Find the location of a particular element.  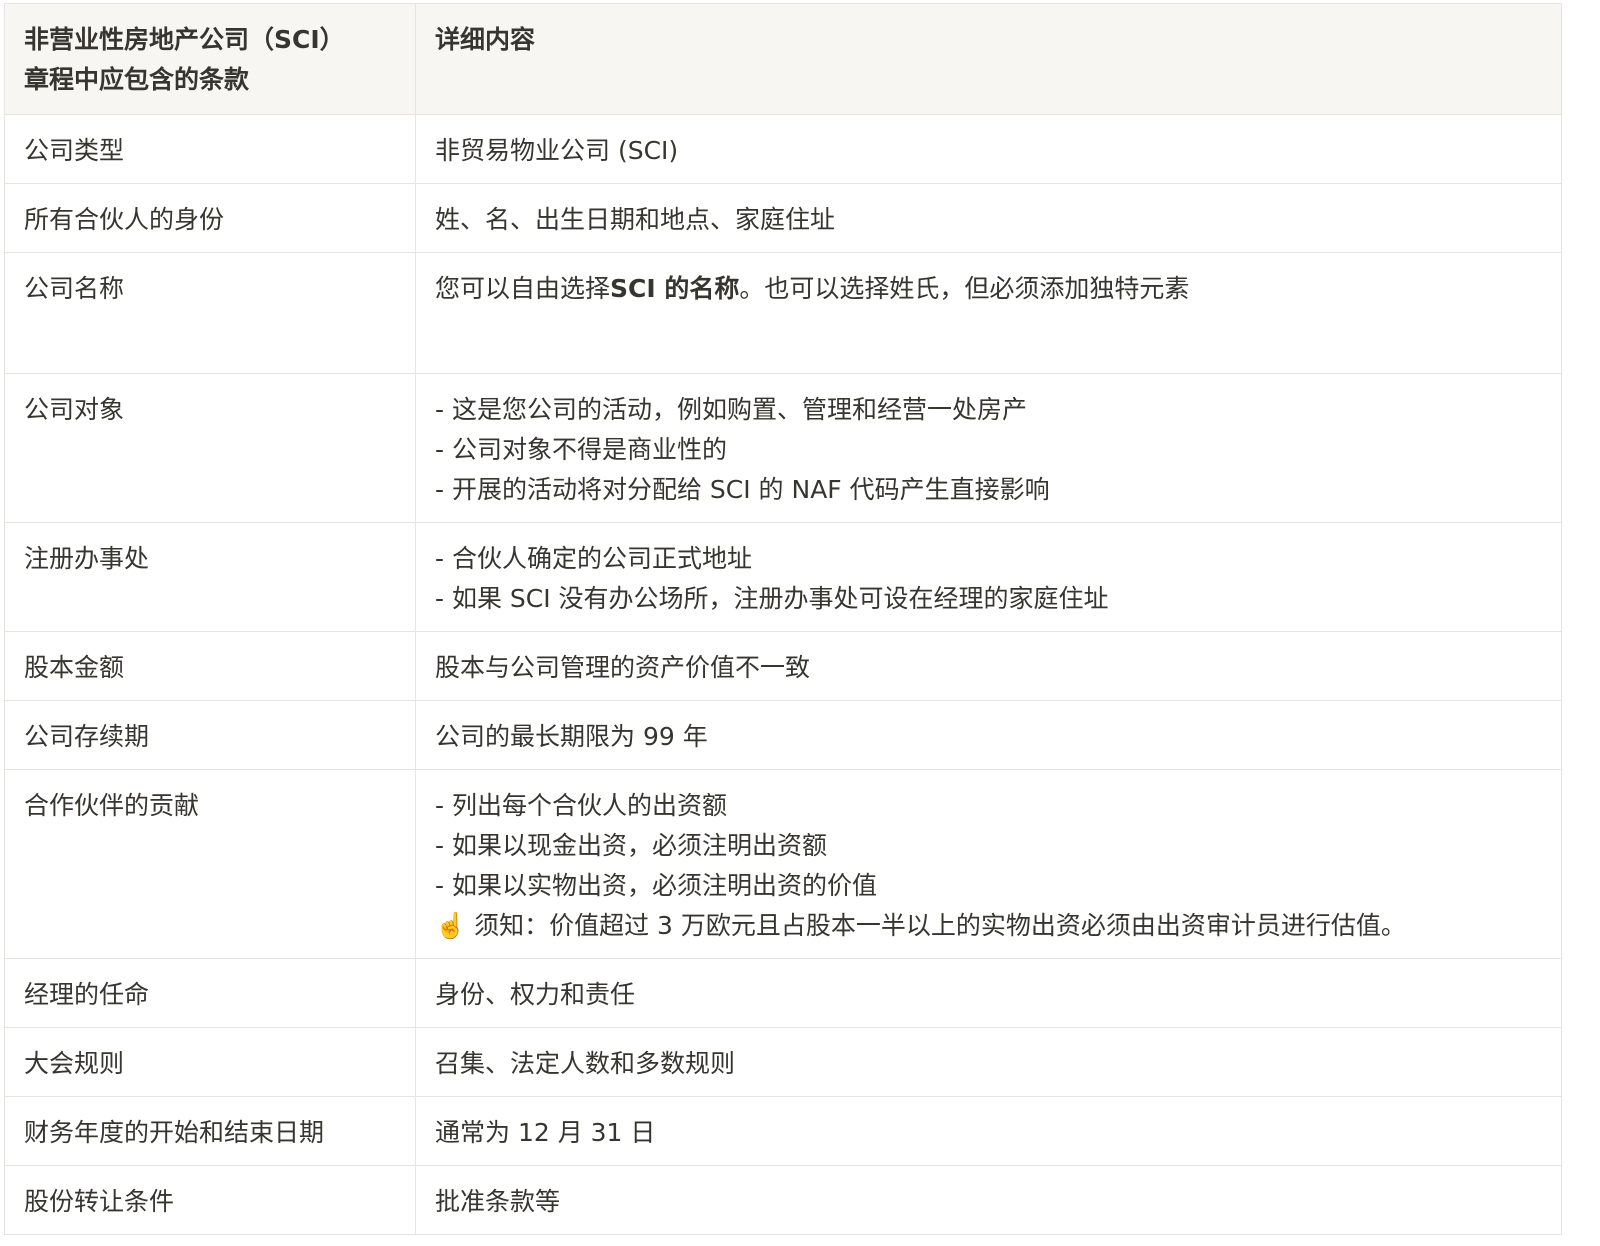

detail-line: 非贸易物业公司 (SCI) is located at coordinates (557, 150).